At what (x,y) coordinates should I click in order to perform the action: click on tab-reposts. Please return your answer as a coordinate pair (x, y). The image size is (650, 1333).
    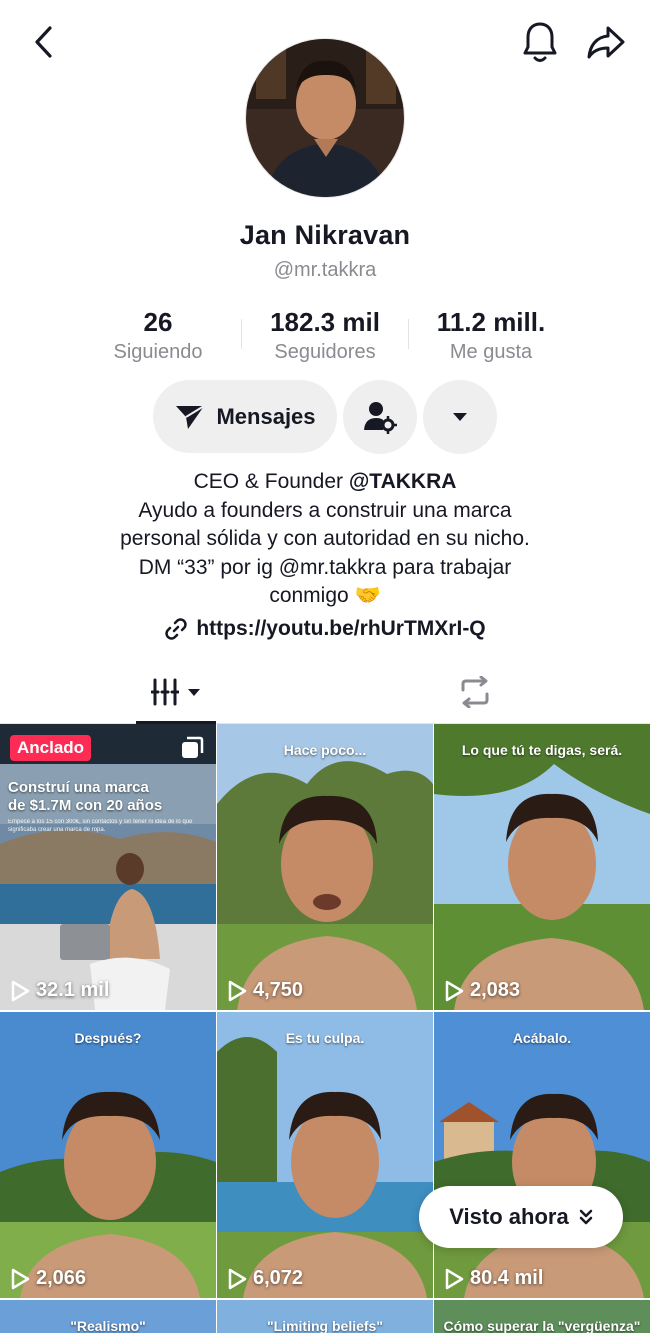
    Looking at the image, I should click on (475, 692).